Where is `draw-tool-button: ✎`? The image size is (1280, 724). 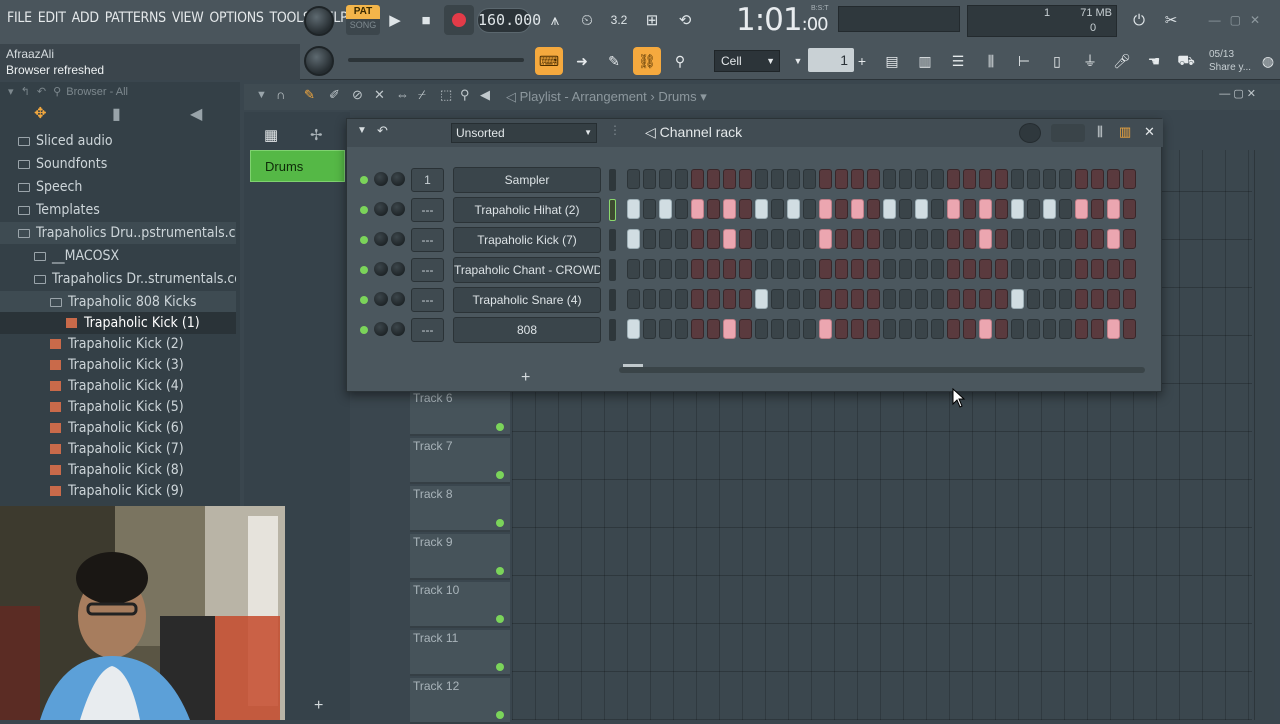
draw-tool-button: ✎ is located at coordinates (614, 61).